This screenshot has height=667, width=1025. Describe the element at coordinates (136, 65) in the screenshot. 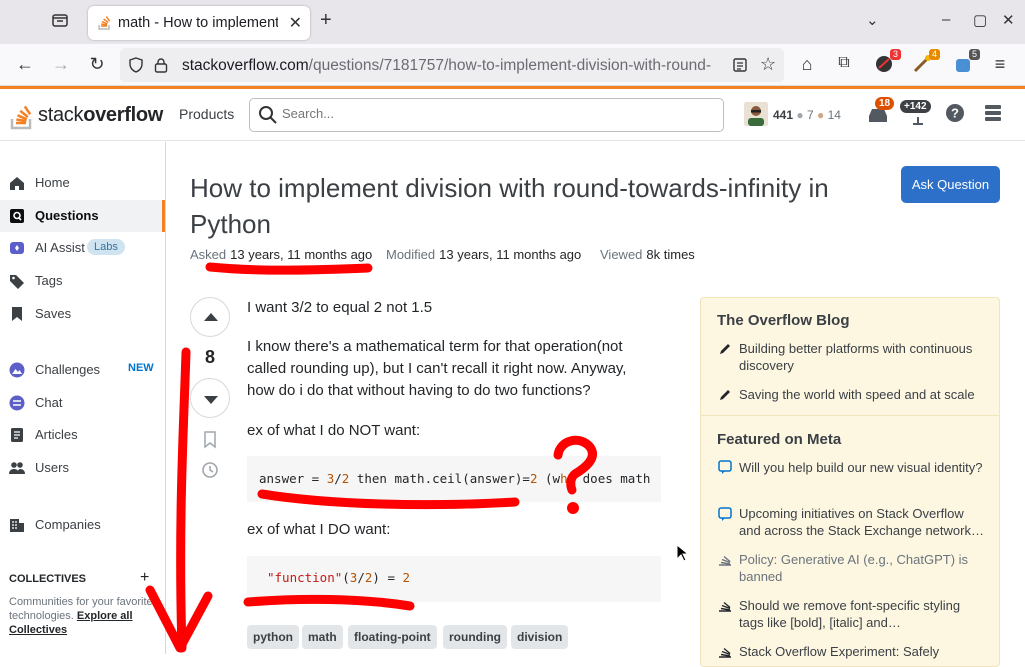

I see `shield-icon` at that location.